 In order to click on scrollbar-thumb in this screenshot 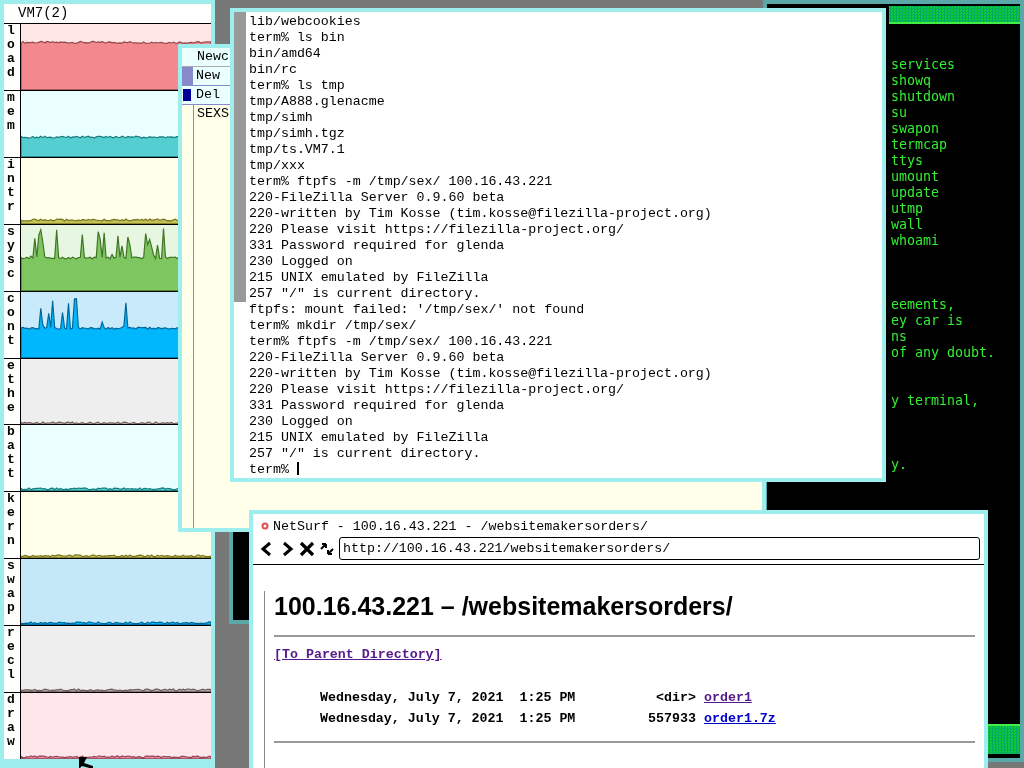, I will do `click(240, 157)`.